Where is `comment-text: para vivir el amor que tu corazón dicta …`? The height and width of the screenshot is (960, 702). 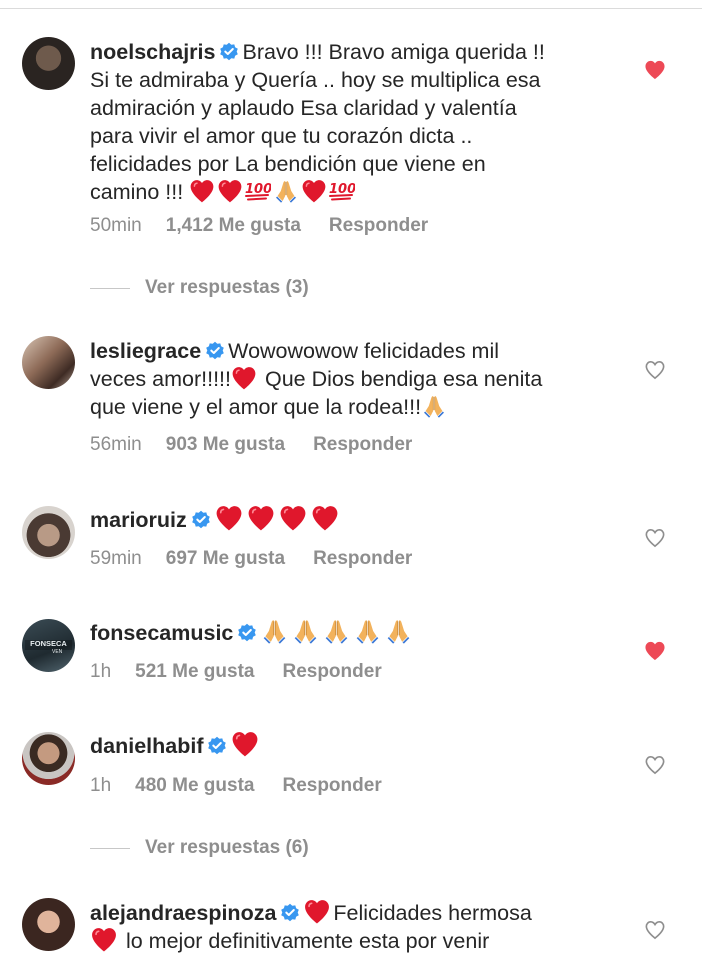 comment-text: para vivir el amor que tu corazón dicta … is located at coordinates (281, 136).